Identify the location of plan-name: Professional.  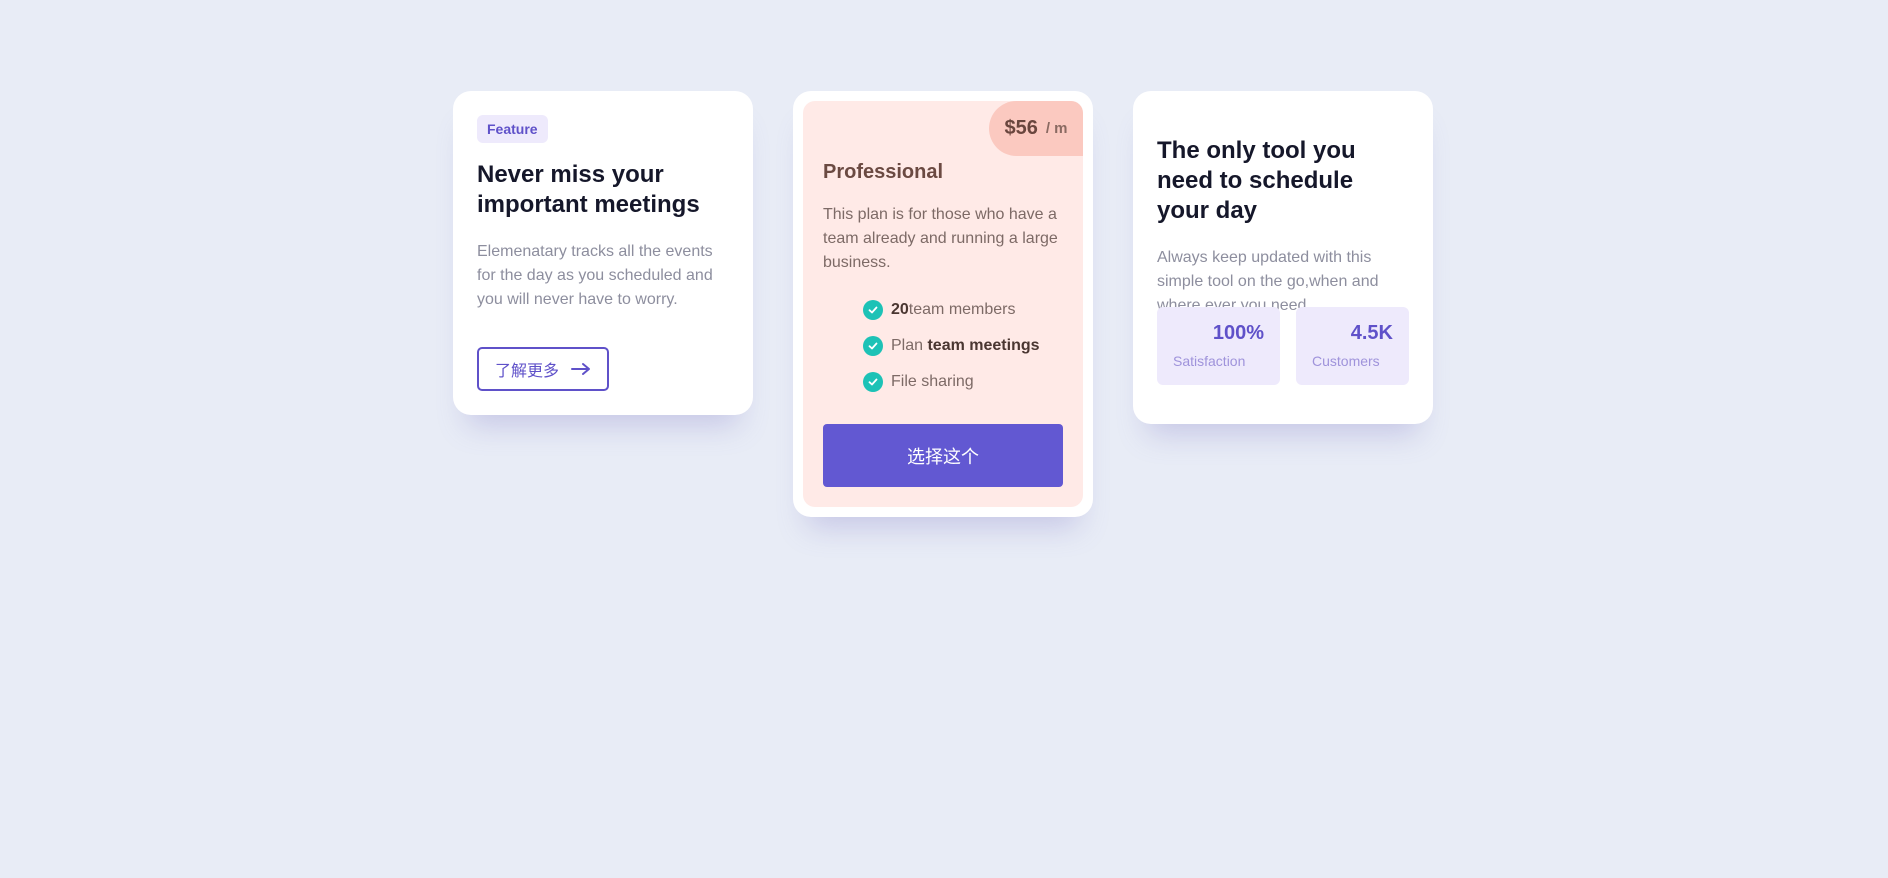
(883, 172).